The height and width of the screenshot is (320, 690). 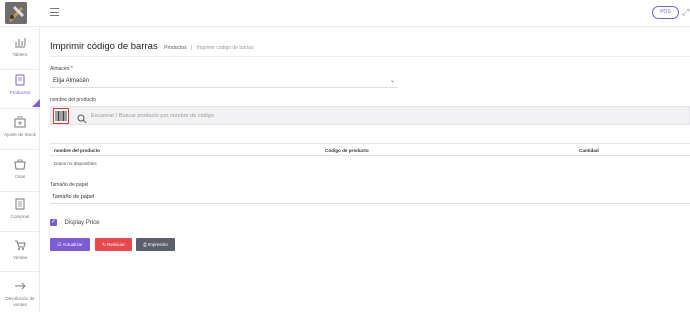 I want to click on table-empty-row: Datos no disponibles, so click(x=370, y=163).